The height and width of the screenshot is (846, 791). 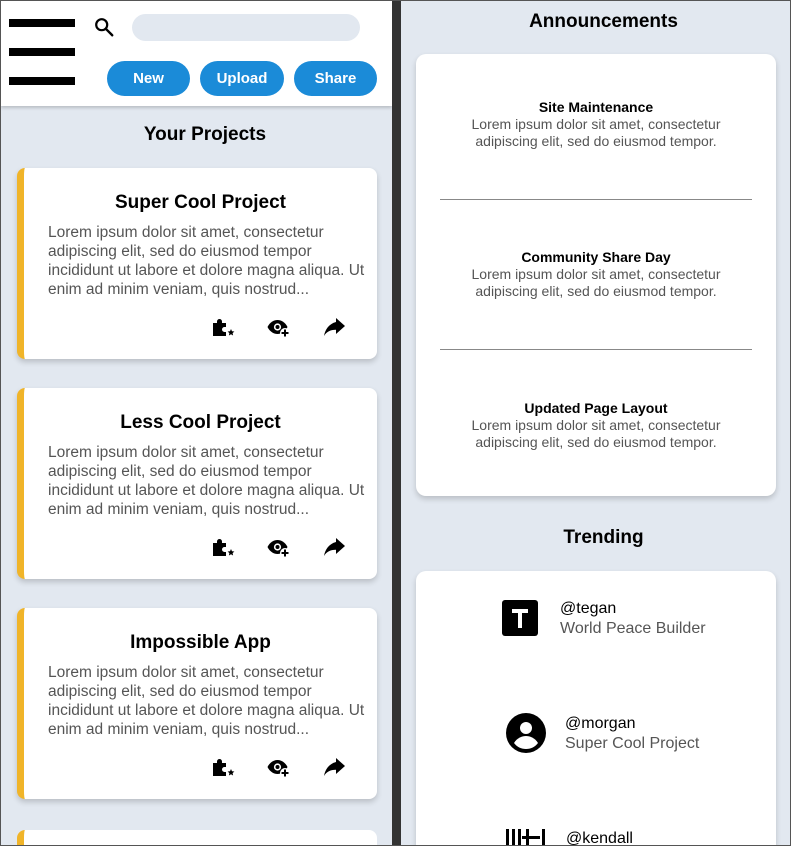 I want to click on upload-button: Upload, so click(x=242, y=78).